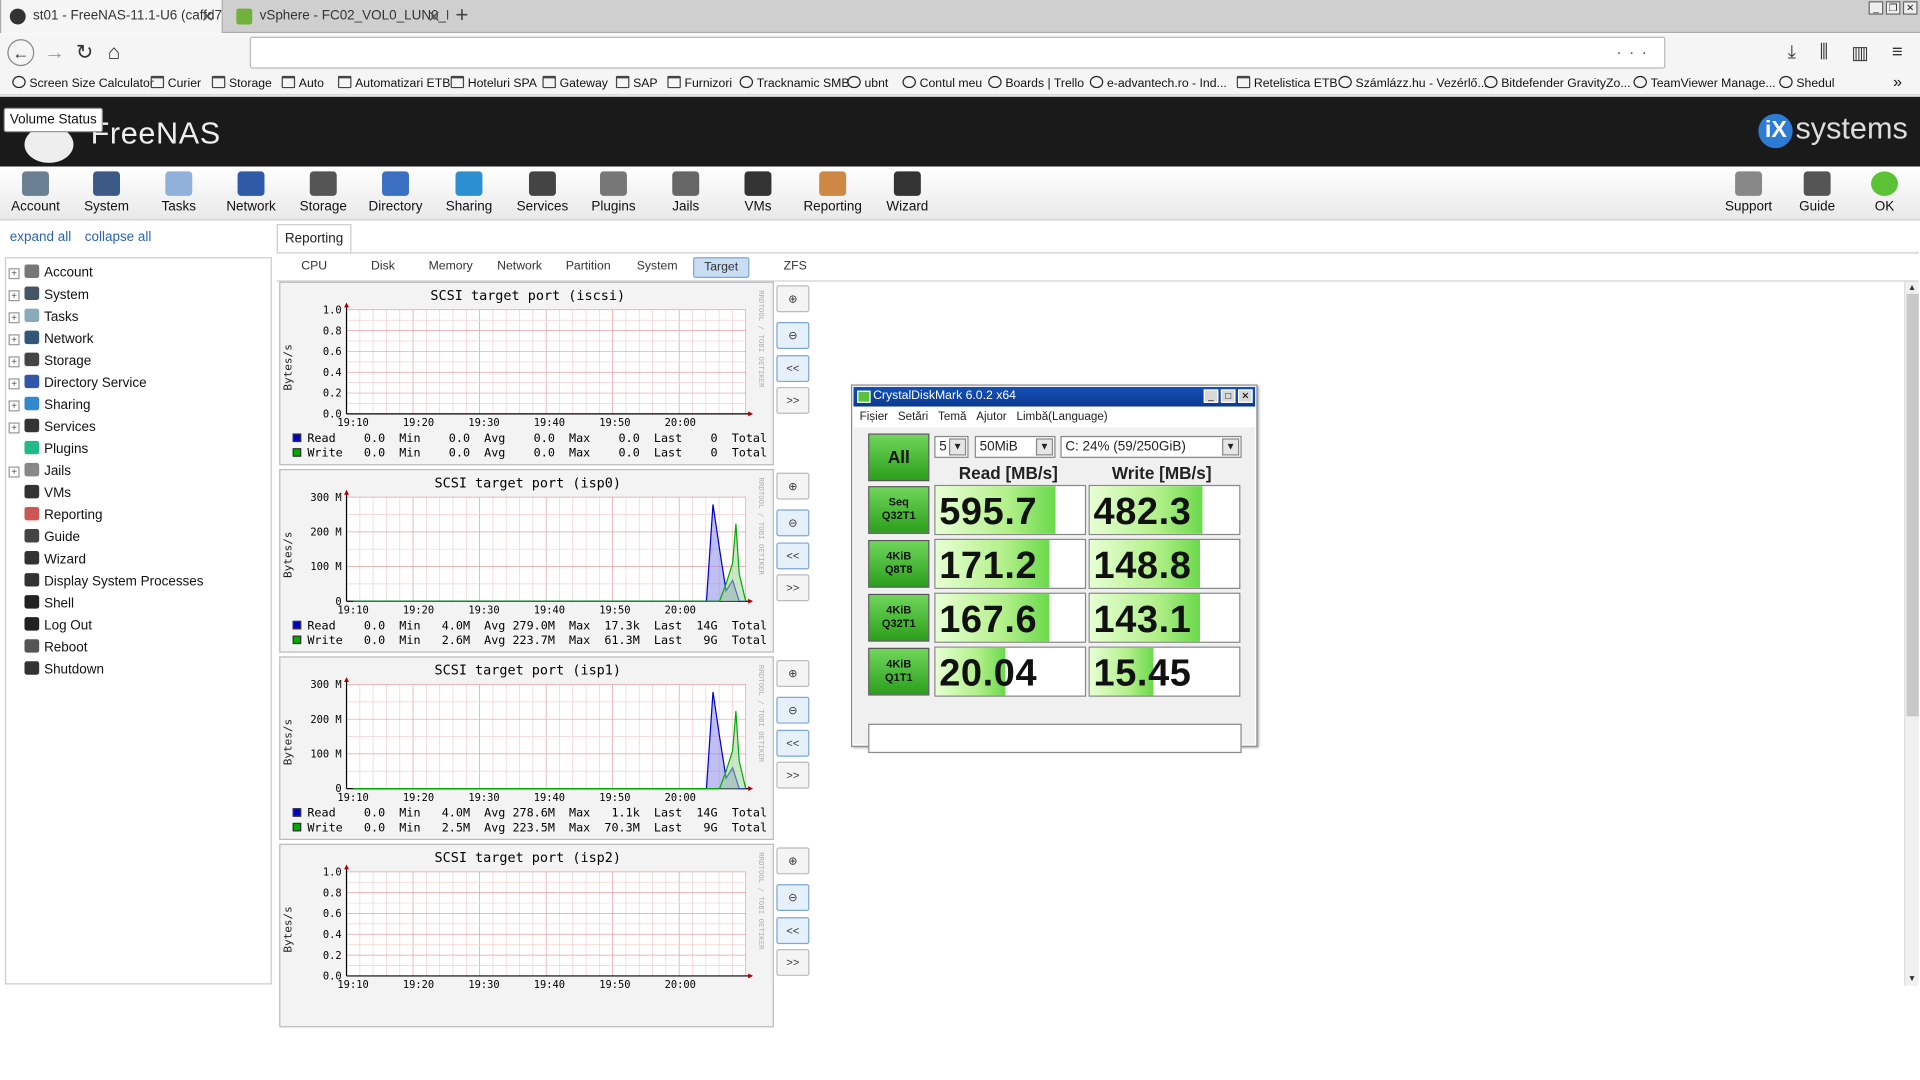  What do you see at coordinates (1748, 192) in the screenshot?
I see `toolbar-support: Support` at bounding box center [1748, 192].